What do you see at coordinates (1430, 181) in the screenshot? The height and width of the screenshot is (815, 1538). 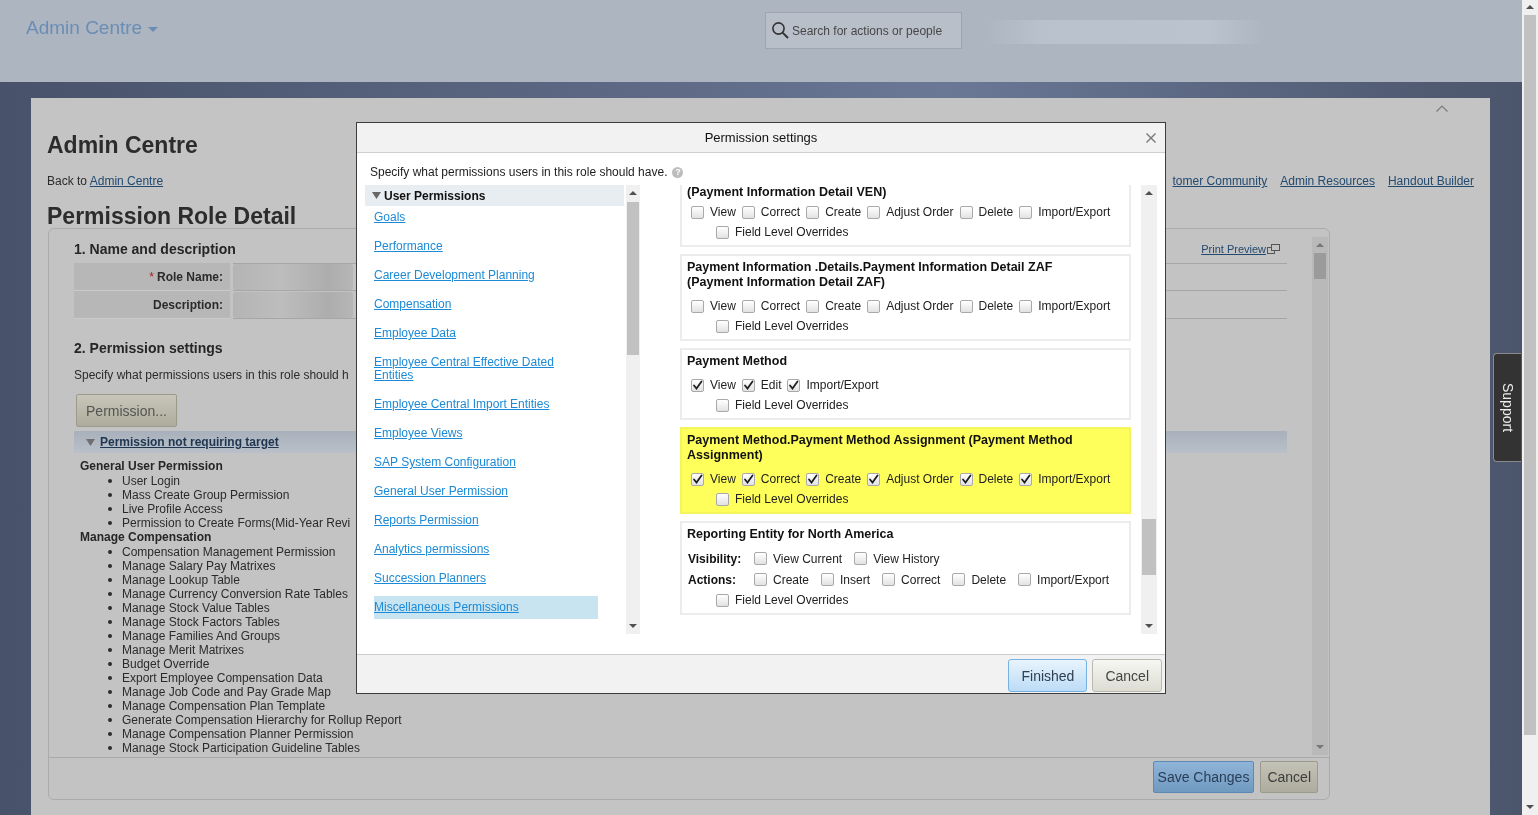 I see `header-link: Handout Builder` at bounding box center [1430, 181].